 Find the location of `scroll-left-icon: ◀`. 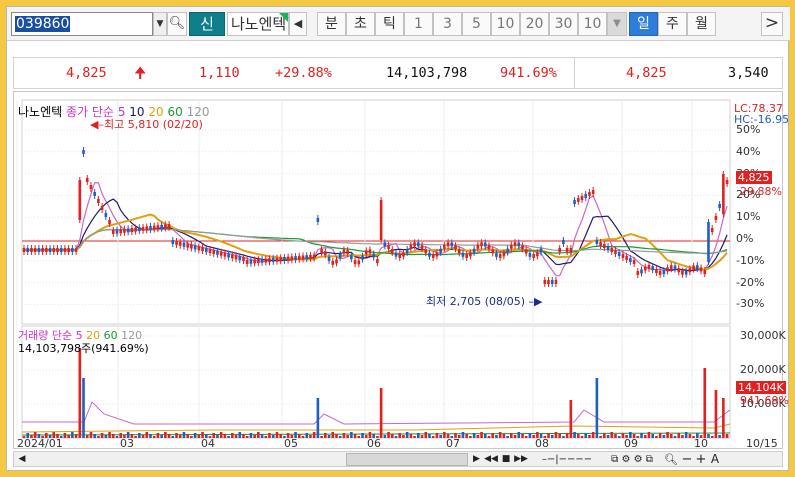

scroll-left-icon: ◀ is located at coordinates (22, 459).